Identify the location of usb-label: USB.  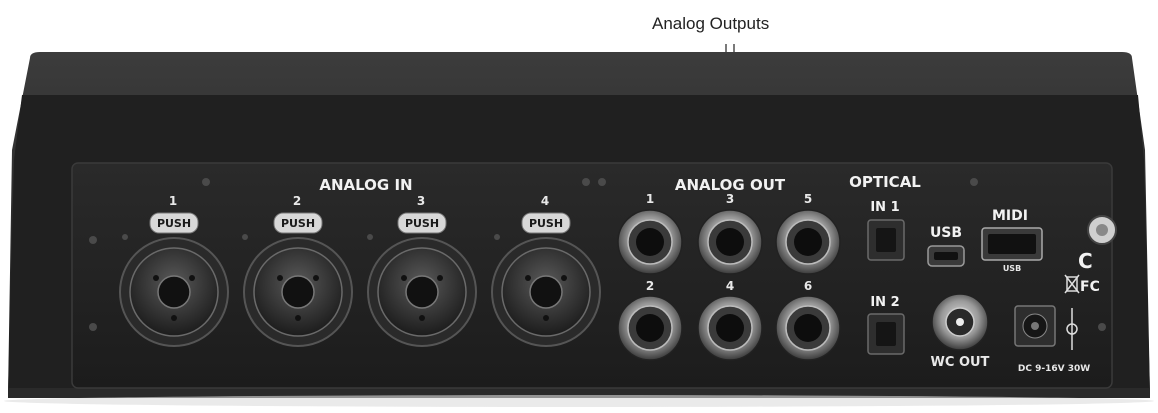
(946, 233).